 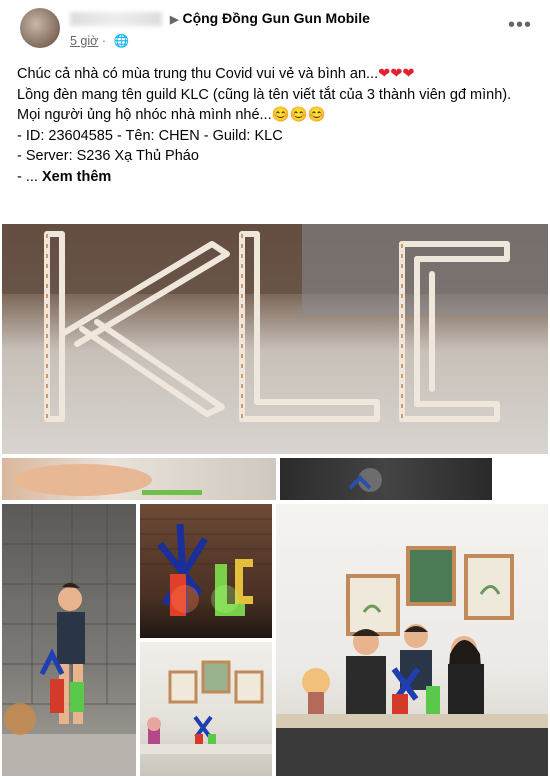 I want to click on photo-table-room, so click(x=206, y=709).